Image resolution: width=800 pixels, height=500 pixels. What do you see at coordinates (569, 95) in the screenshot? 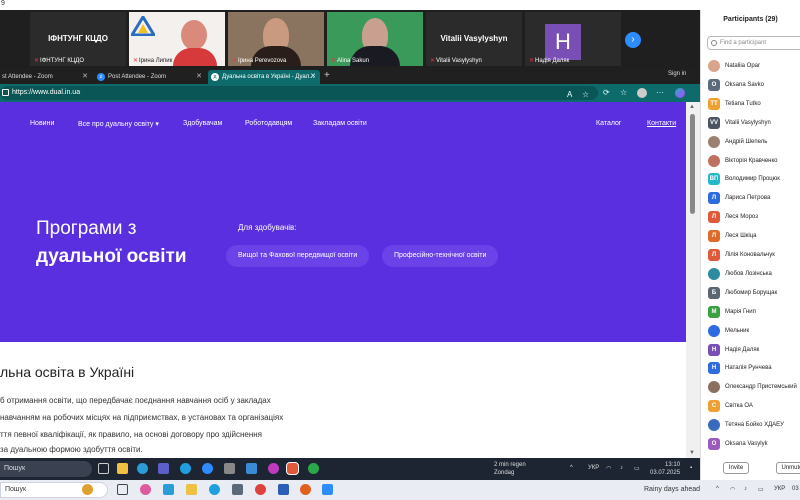
I see `read-aloud-icon: A` at bounding box center [569, 95].